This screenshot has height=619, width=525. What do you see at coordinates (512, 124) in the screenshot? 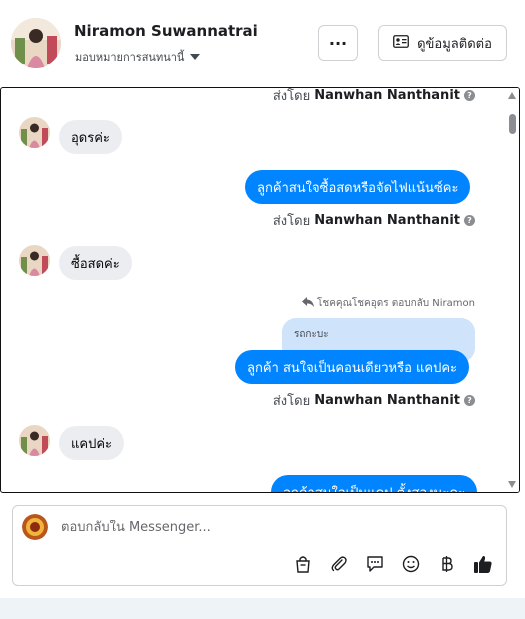
I see `scroll-thumb` at bounding box center [512, 124].